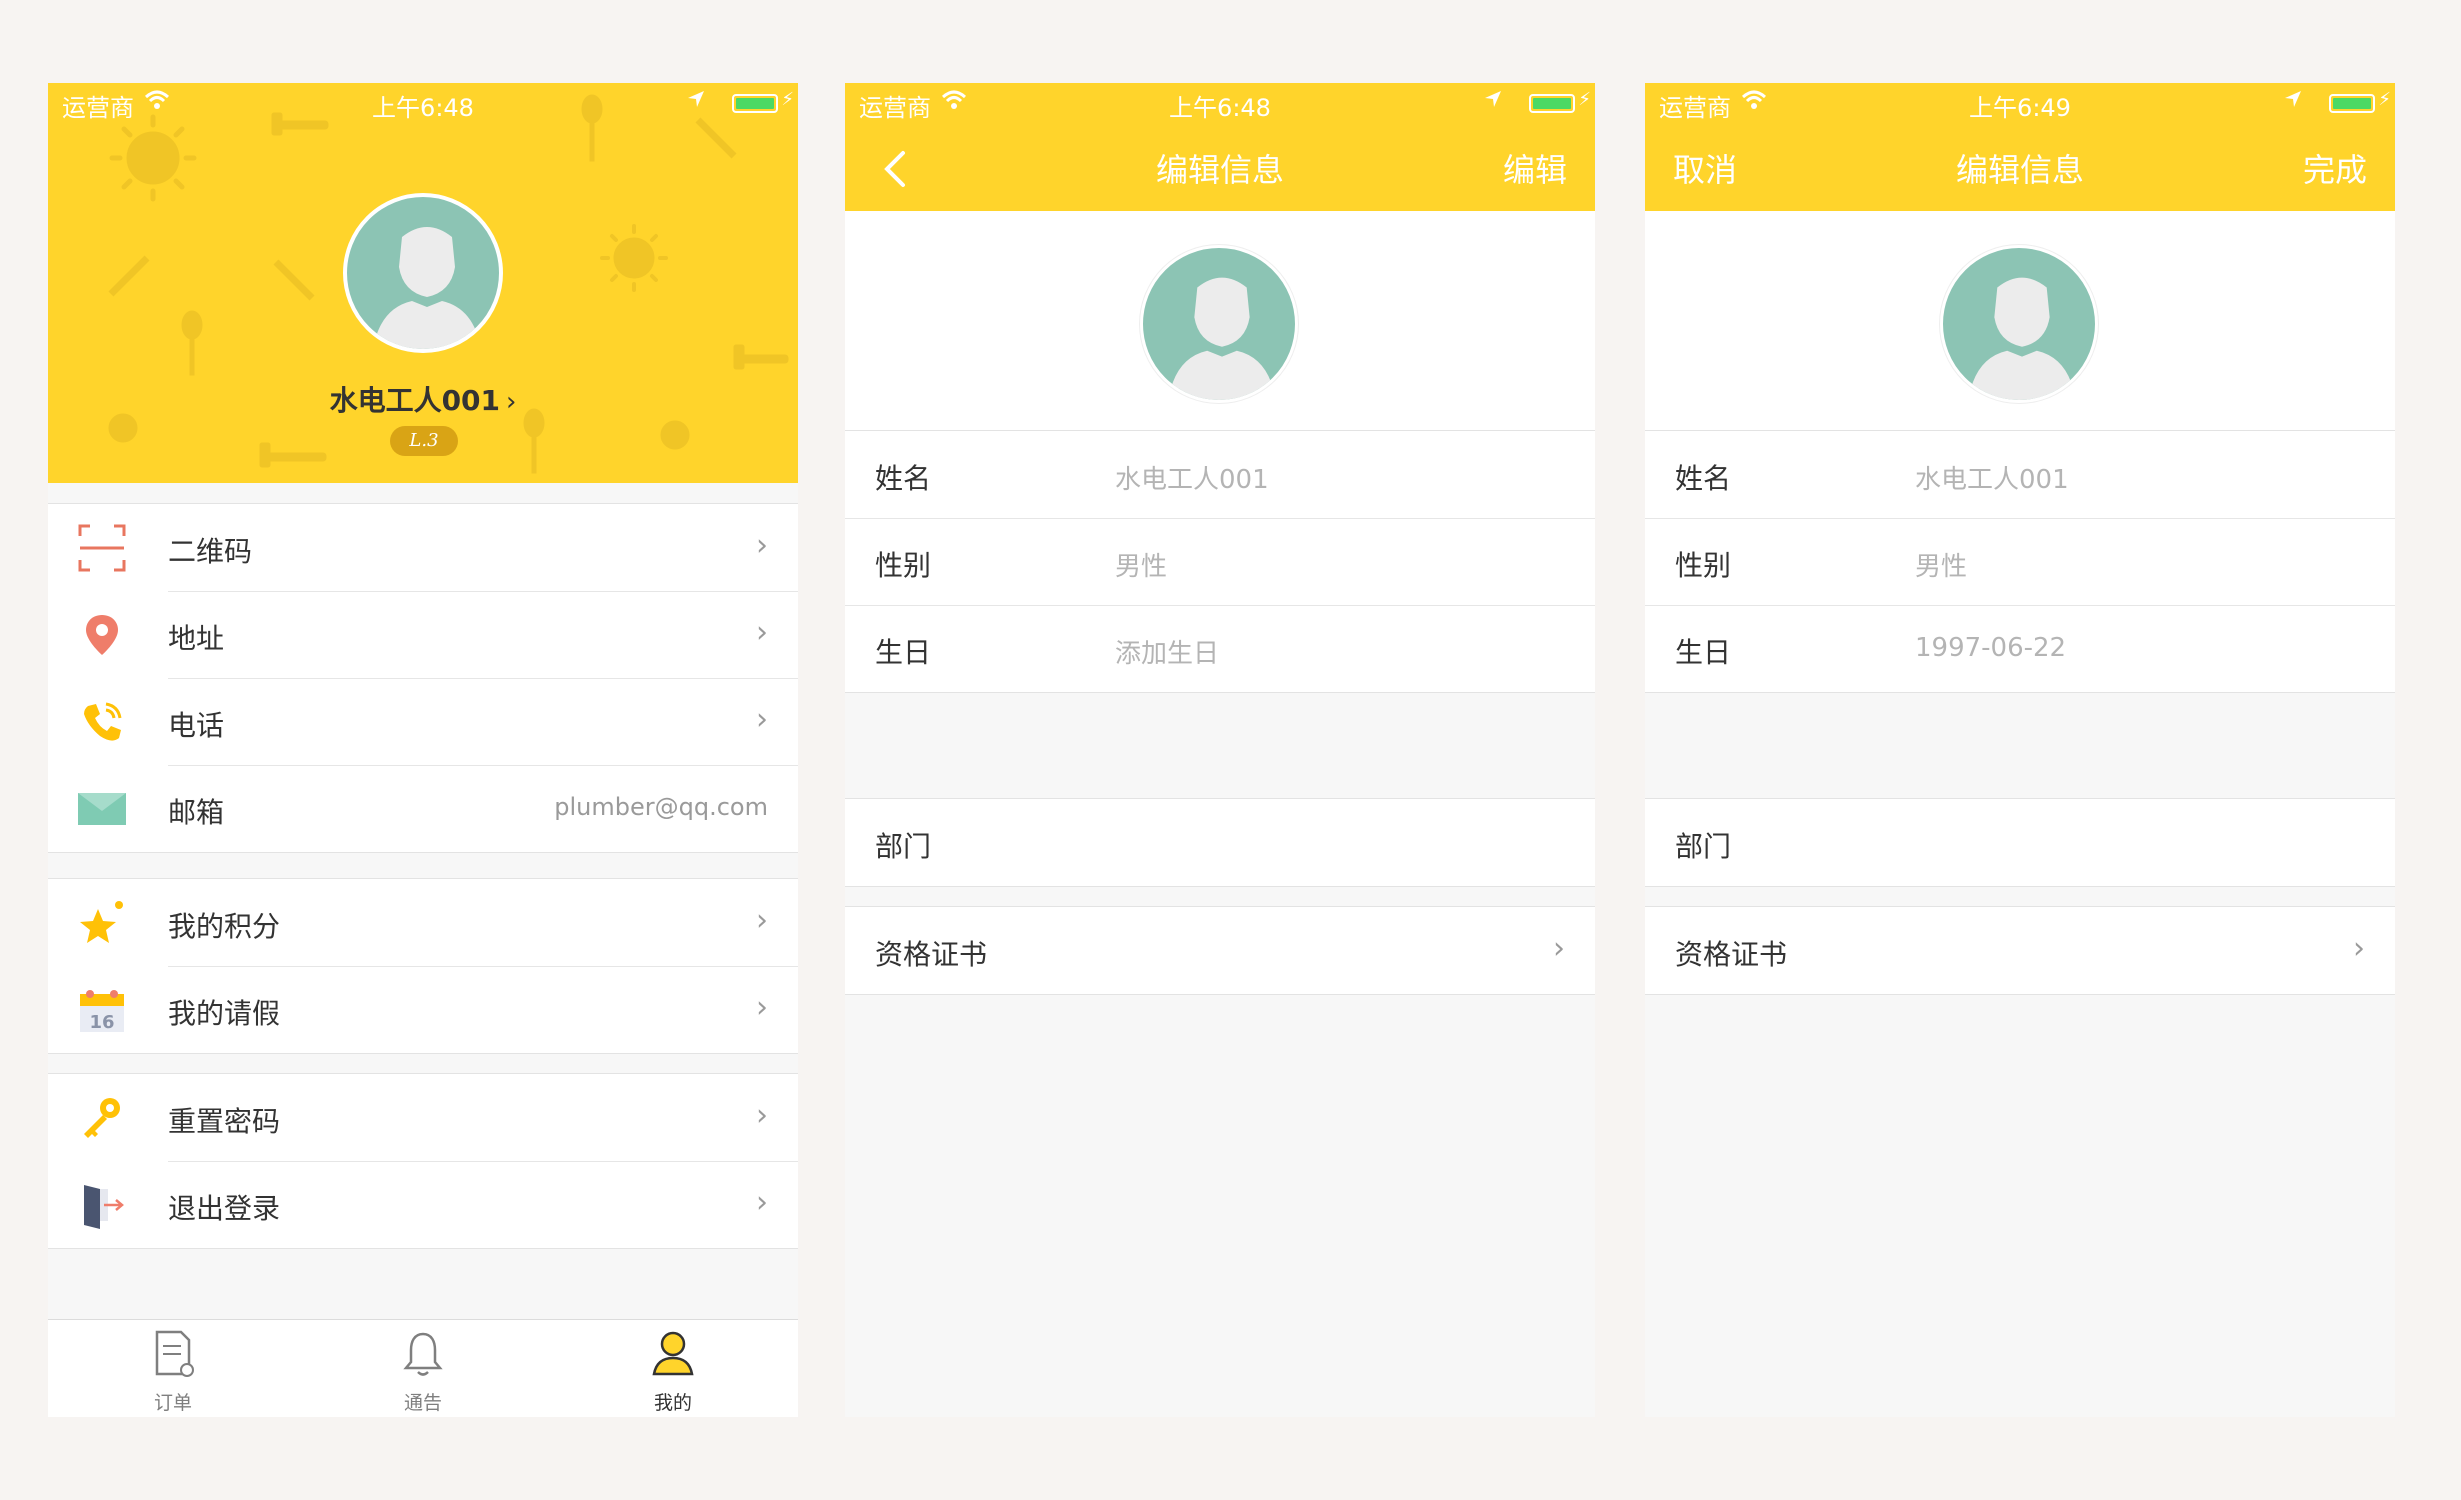 This screenshot has width=2461, height=1500. I want to click on bell-icon, so click(423, 1354).